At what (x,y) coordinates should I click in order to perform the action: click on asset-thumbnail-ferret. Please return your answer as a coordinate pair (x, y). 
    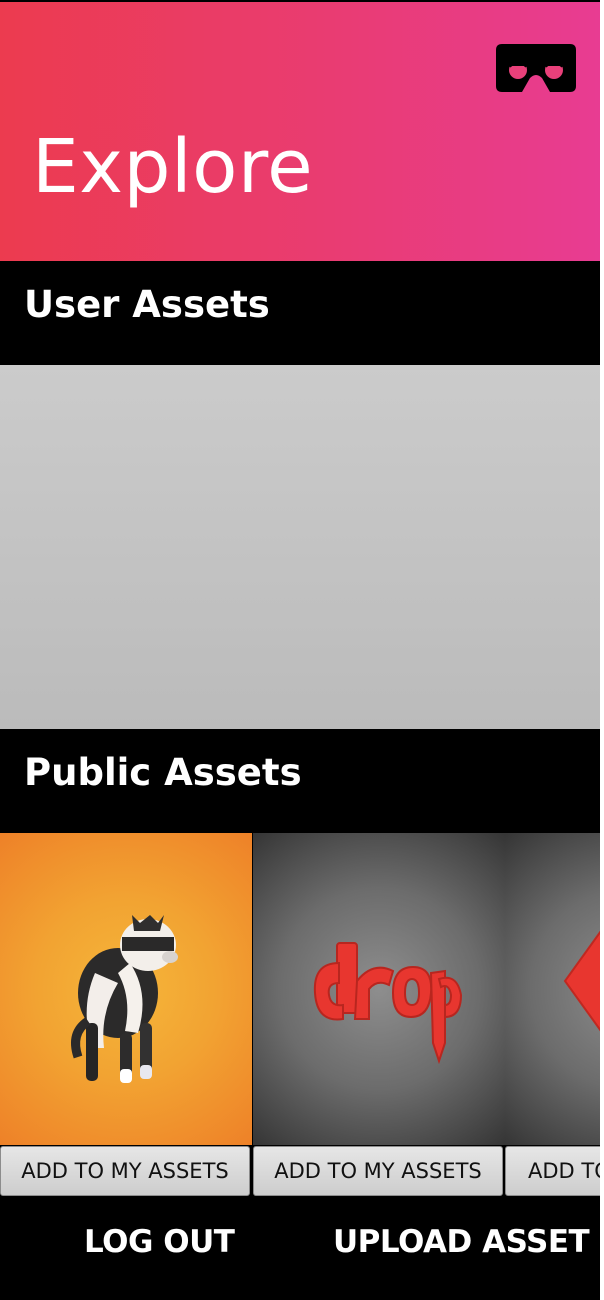
    Looking at the image, I should click on (126, 989).